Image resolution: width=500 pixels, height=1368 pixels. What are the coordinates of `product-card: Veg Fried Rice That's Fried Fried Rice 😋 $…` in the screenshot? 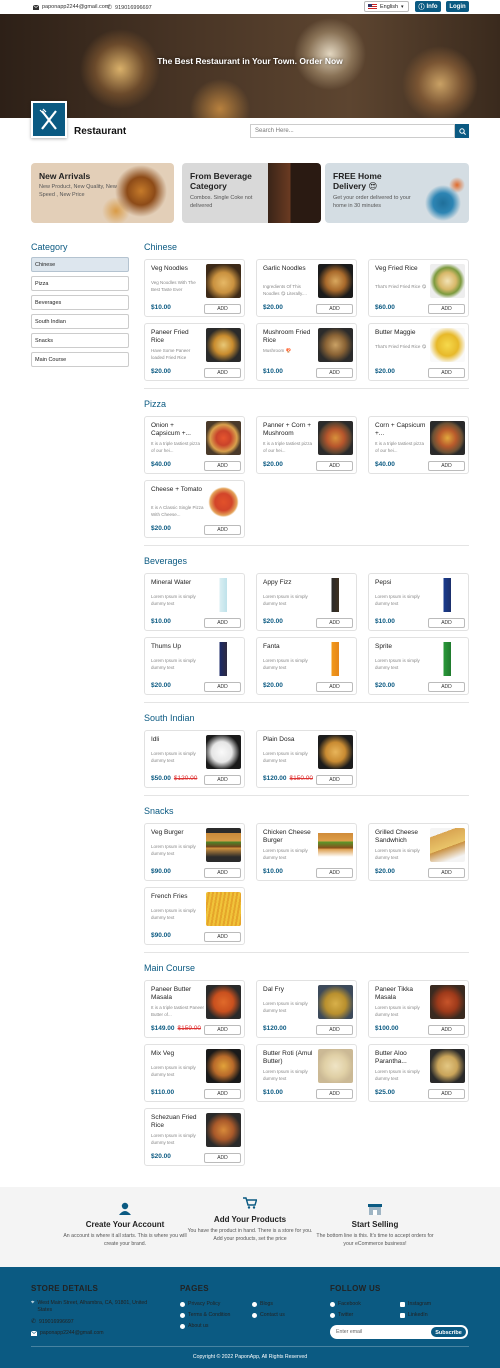 It's located at (418, 288).